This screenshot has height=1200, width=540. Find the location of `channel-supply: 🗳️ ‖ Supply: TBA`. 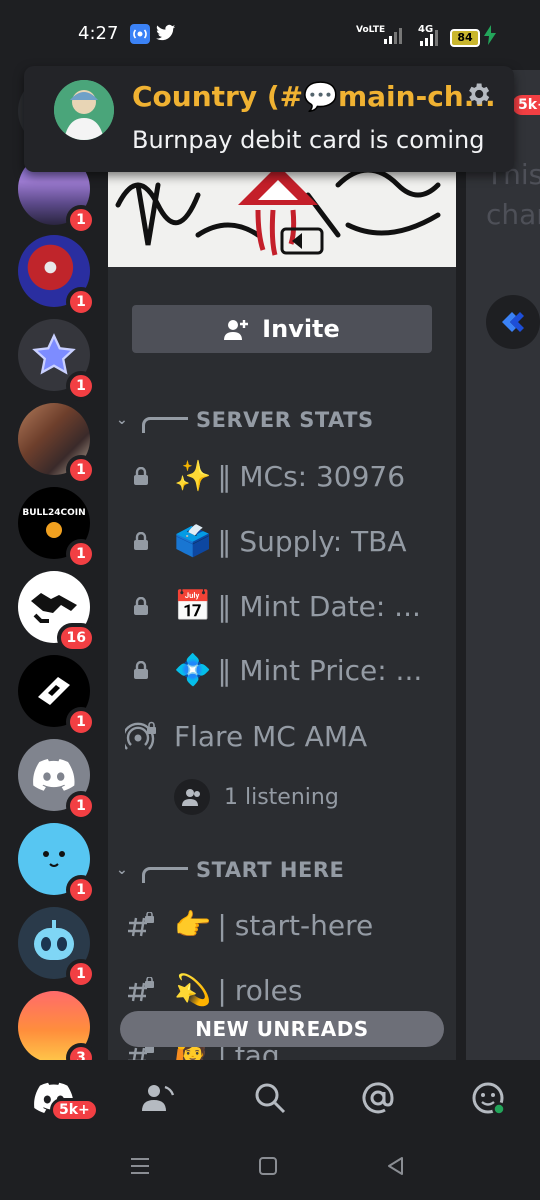

channel-supply: 🗳️ ‖ Supply: TBA is located at coordinates (282, 541).